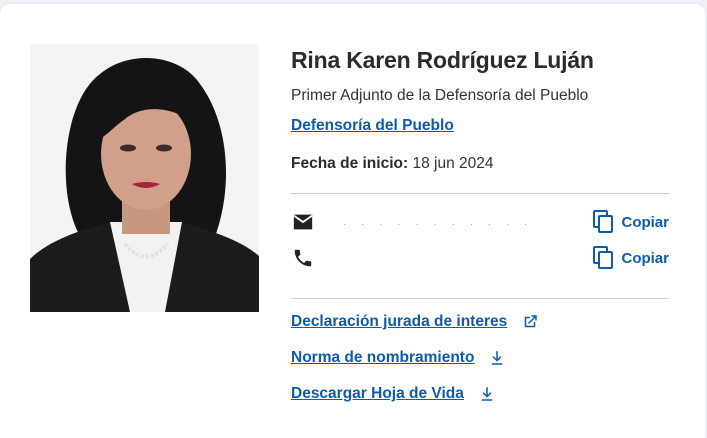 This screenshot has height=438, width=707. What do you see at coordinates (645, 222) in the screenshot?
I see `copy-email-label: Copiar` at bounding box center [645, 222].